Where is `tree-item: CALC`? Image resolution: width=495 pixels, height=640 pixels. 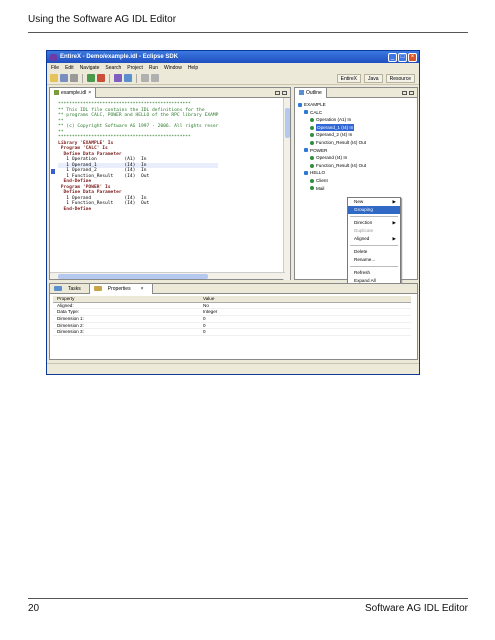 tree-item: CALC is located at coordinates (335, 113).